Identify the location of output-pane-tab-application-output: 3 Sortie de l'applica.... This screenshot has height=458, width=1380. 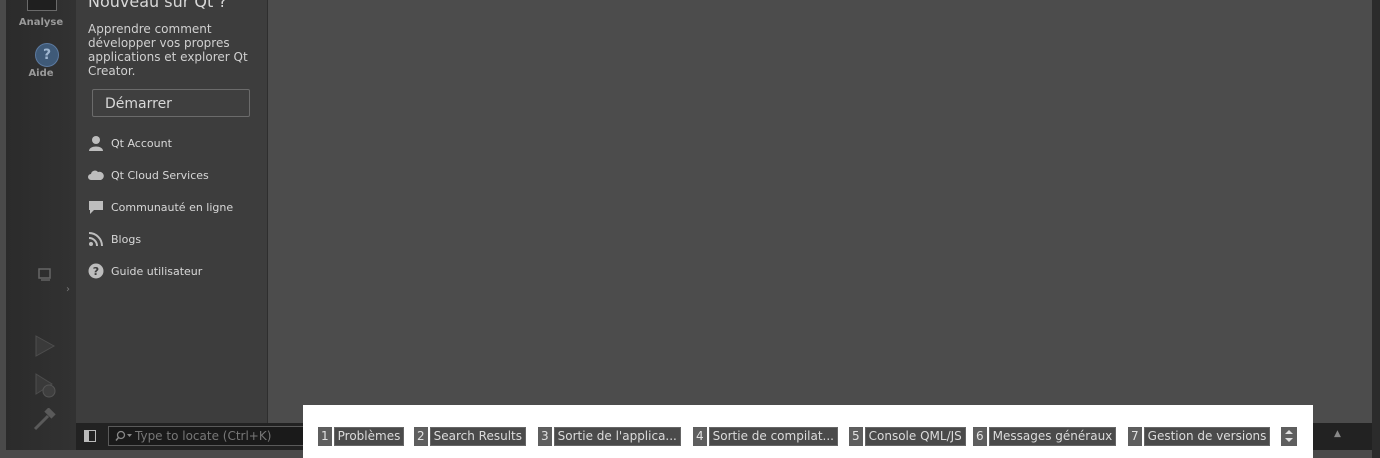
(609, 436).